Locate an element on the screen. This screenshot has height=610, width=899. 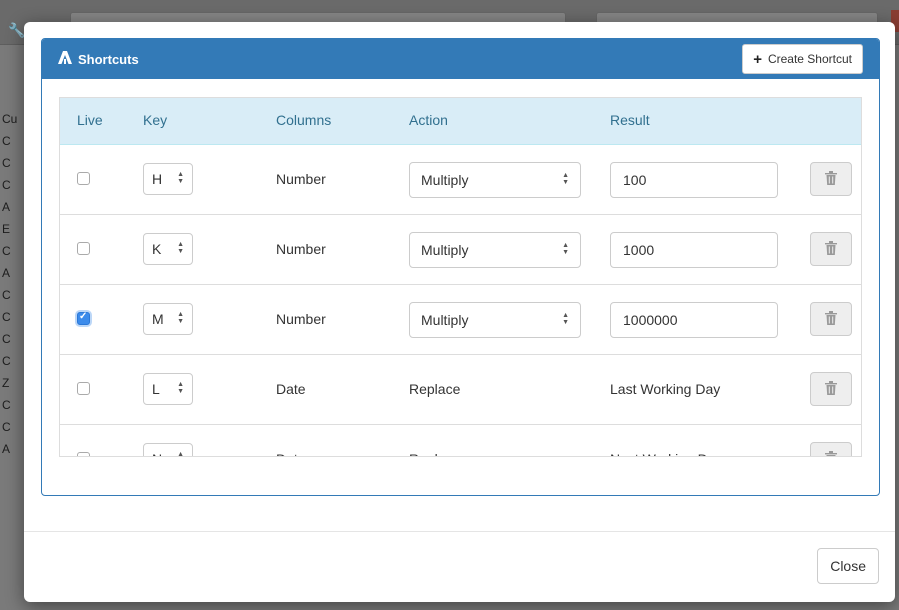
close-button: Close is located at coordinates (848, 566).